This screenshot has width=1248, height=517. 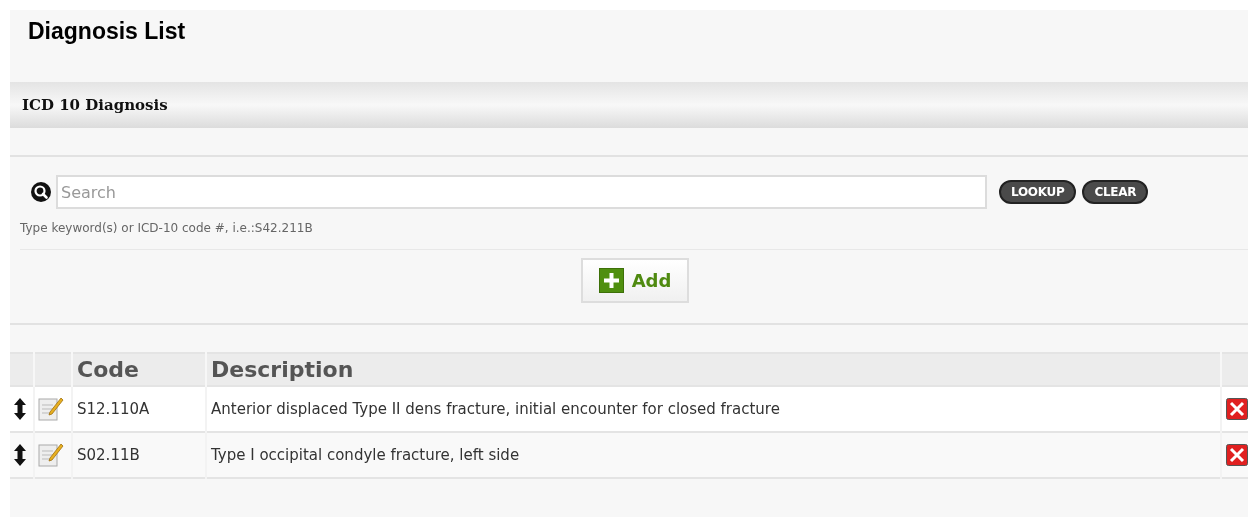 What do you see at coordinates (635, 280) in the screenshot?
I see `add-button: Add` at bounding box center [635, 280].